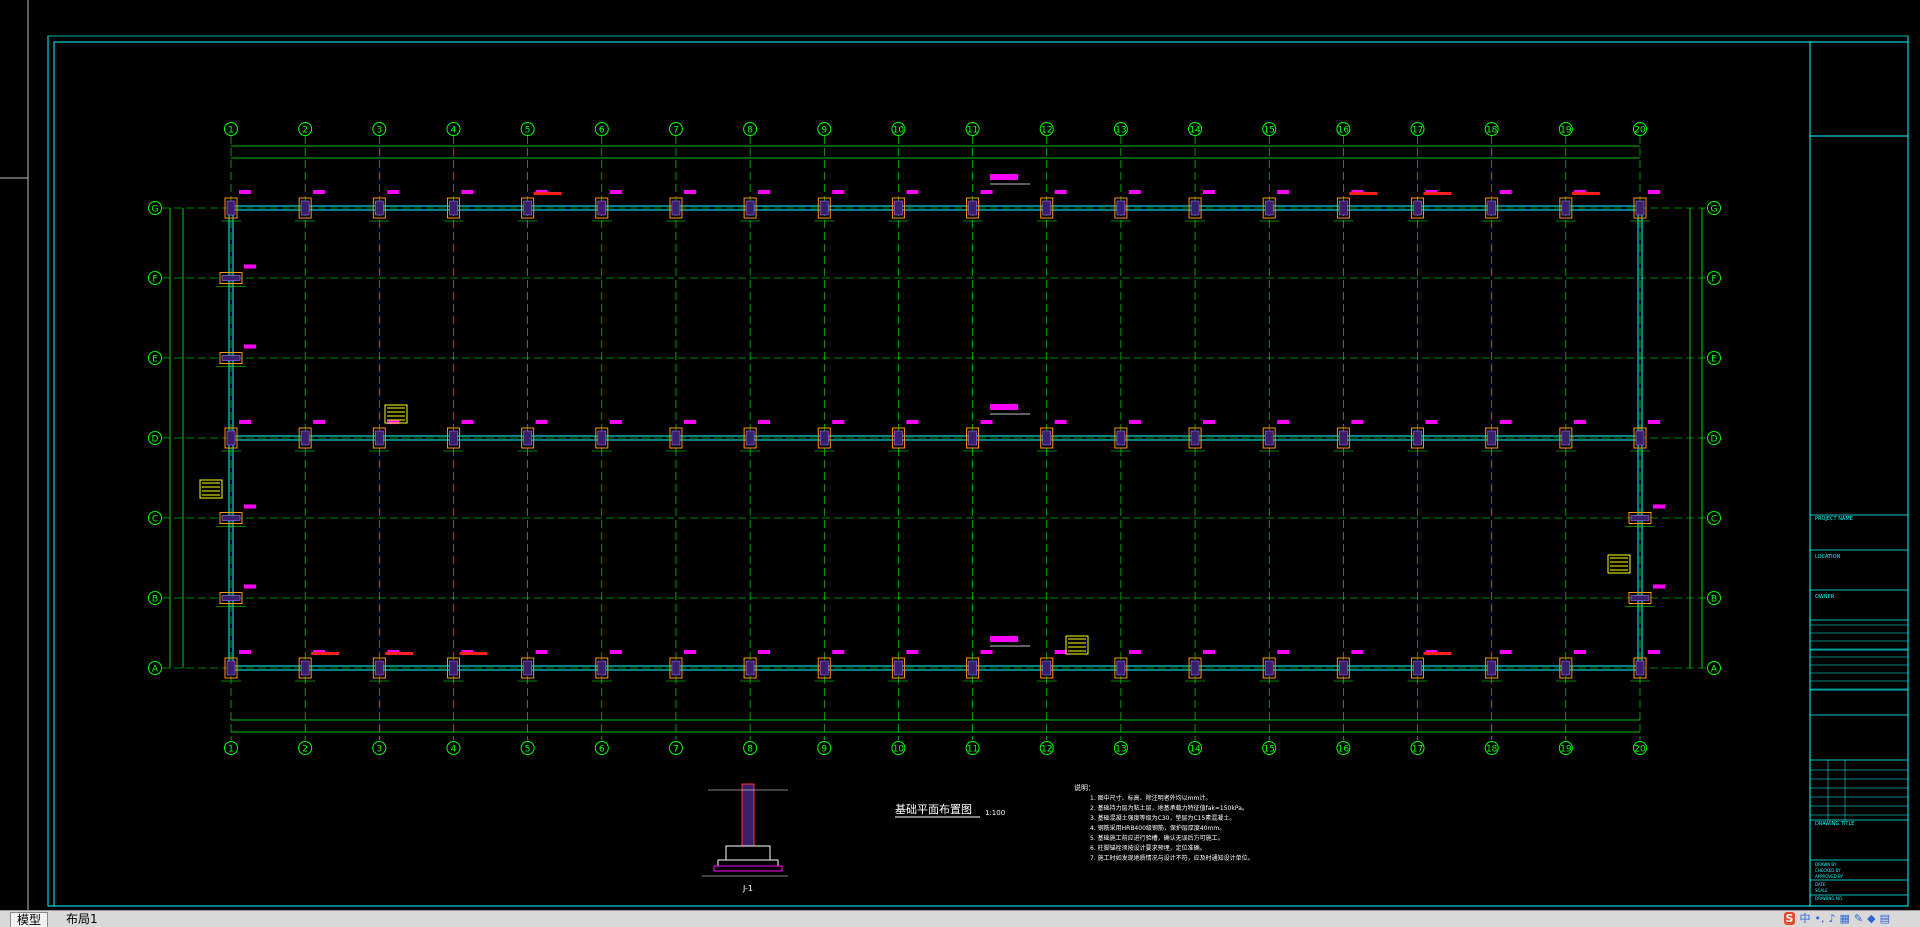 Image resolution: width=1920 pixels, height=927 pixels. What do you see at coordinates (29, 919) in the screenshot?
I see `tab-model: 模型` at bounding box center [29, 919].